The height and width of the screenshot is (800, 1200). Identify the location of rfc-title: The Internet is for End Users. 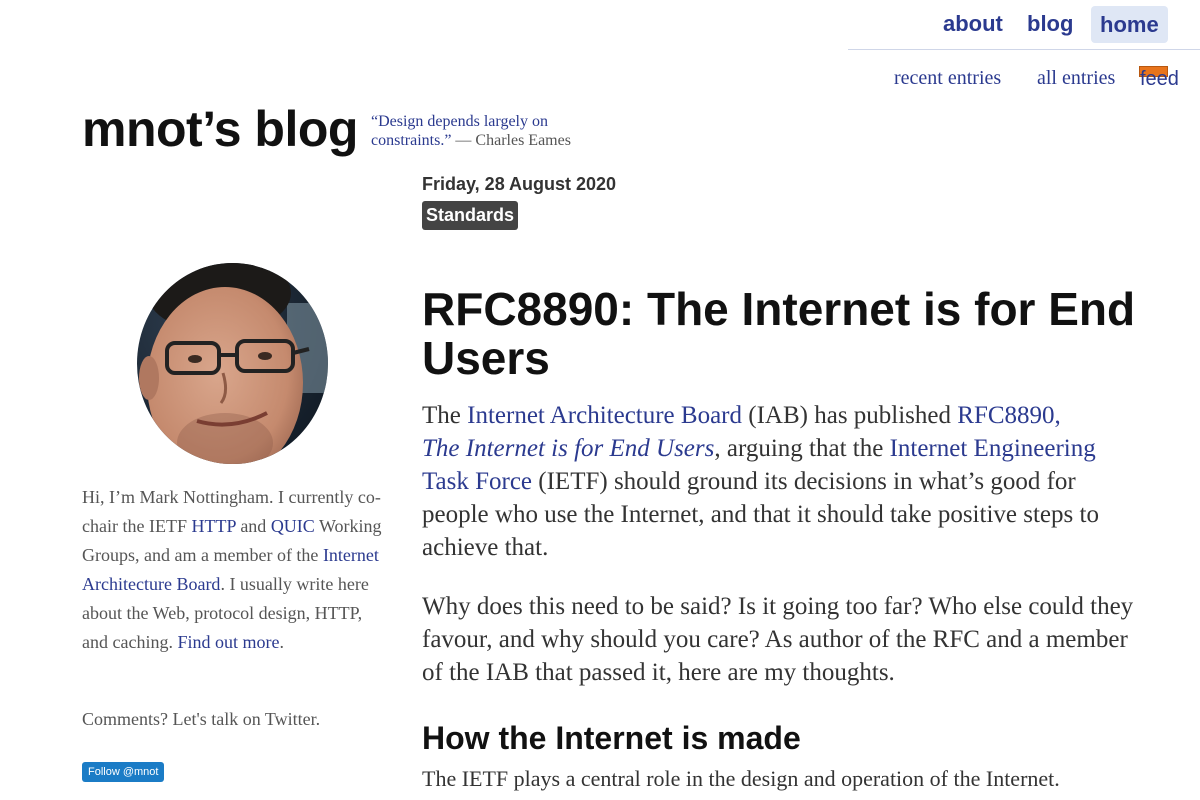
(568, 448).